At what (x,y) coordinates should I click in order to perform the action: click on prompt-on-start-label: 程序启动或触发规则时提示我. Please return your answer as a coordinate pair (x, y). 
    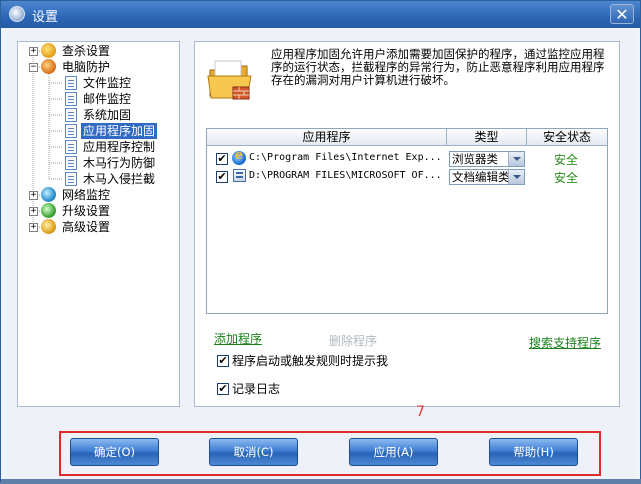
    Looking at the image, I should click on (310, 361).